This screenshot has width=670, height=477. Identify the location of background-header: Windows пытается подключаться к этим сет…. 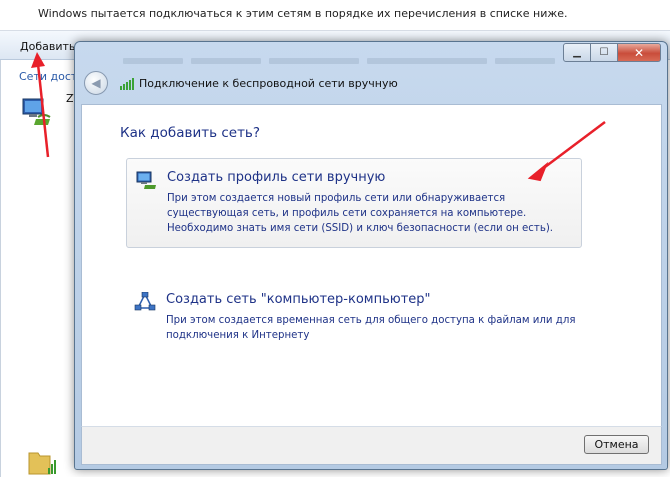
(335, 15).